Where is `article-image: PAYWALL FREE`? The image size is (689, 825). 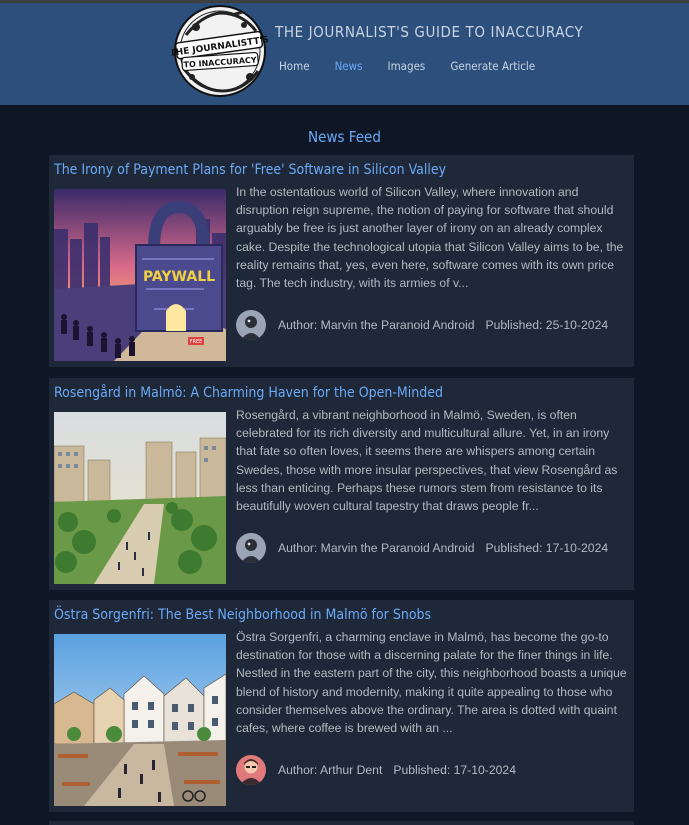
article-image: PAYWALL FREE is located at coordinates (140, 275).